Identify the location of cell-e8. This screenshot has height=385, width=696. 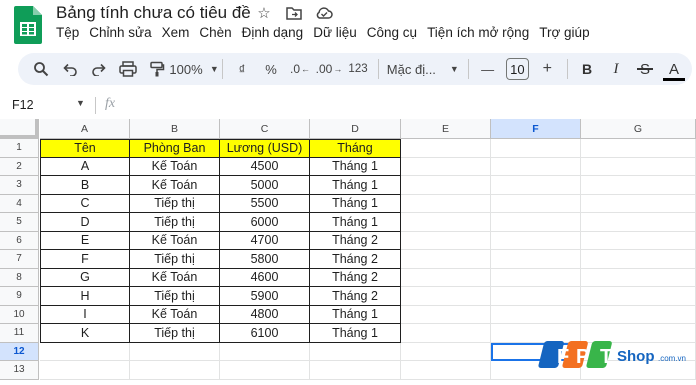
(446, 277).